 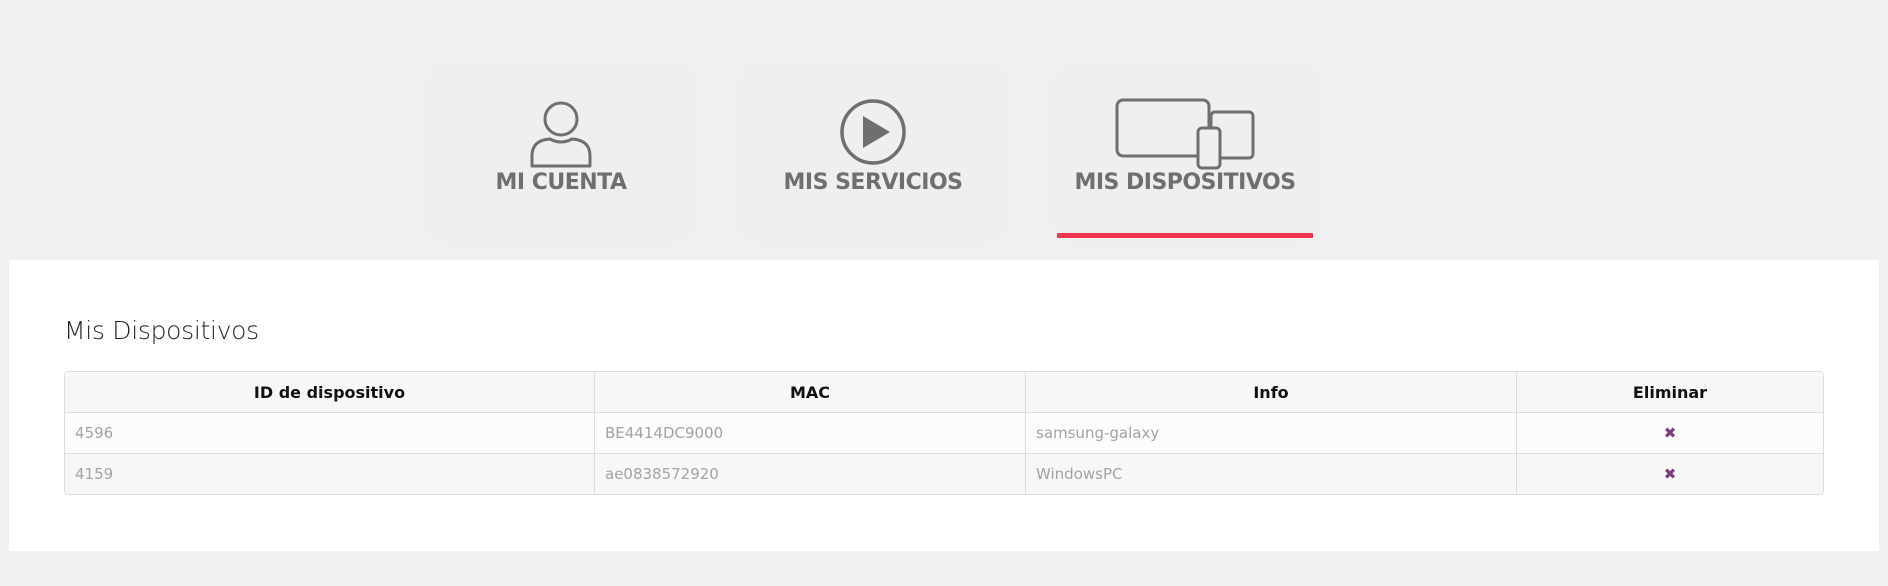 I want to click on tab-mis-dispositivos: MIS DISPOSITIVOS, so click(x=1185, y=153).